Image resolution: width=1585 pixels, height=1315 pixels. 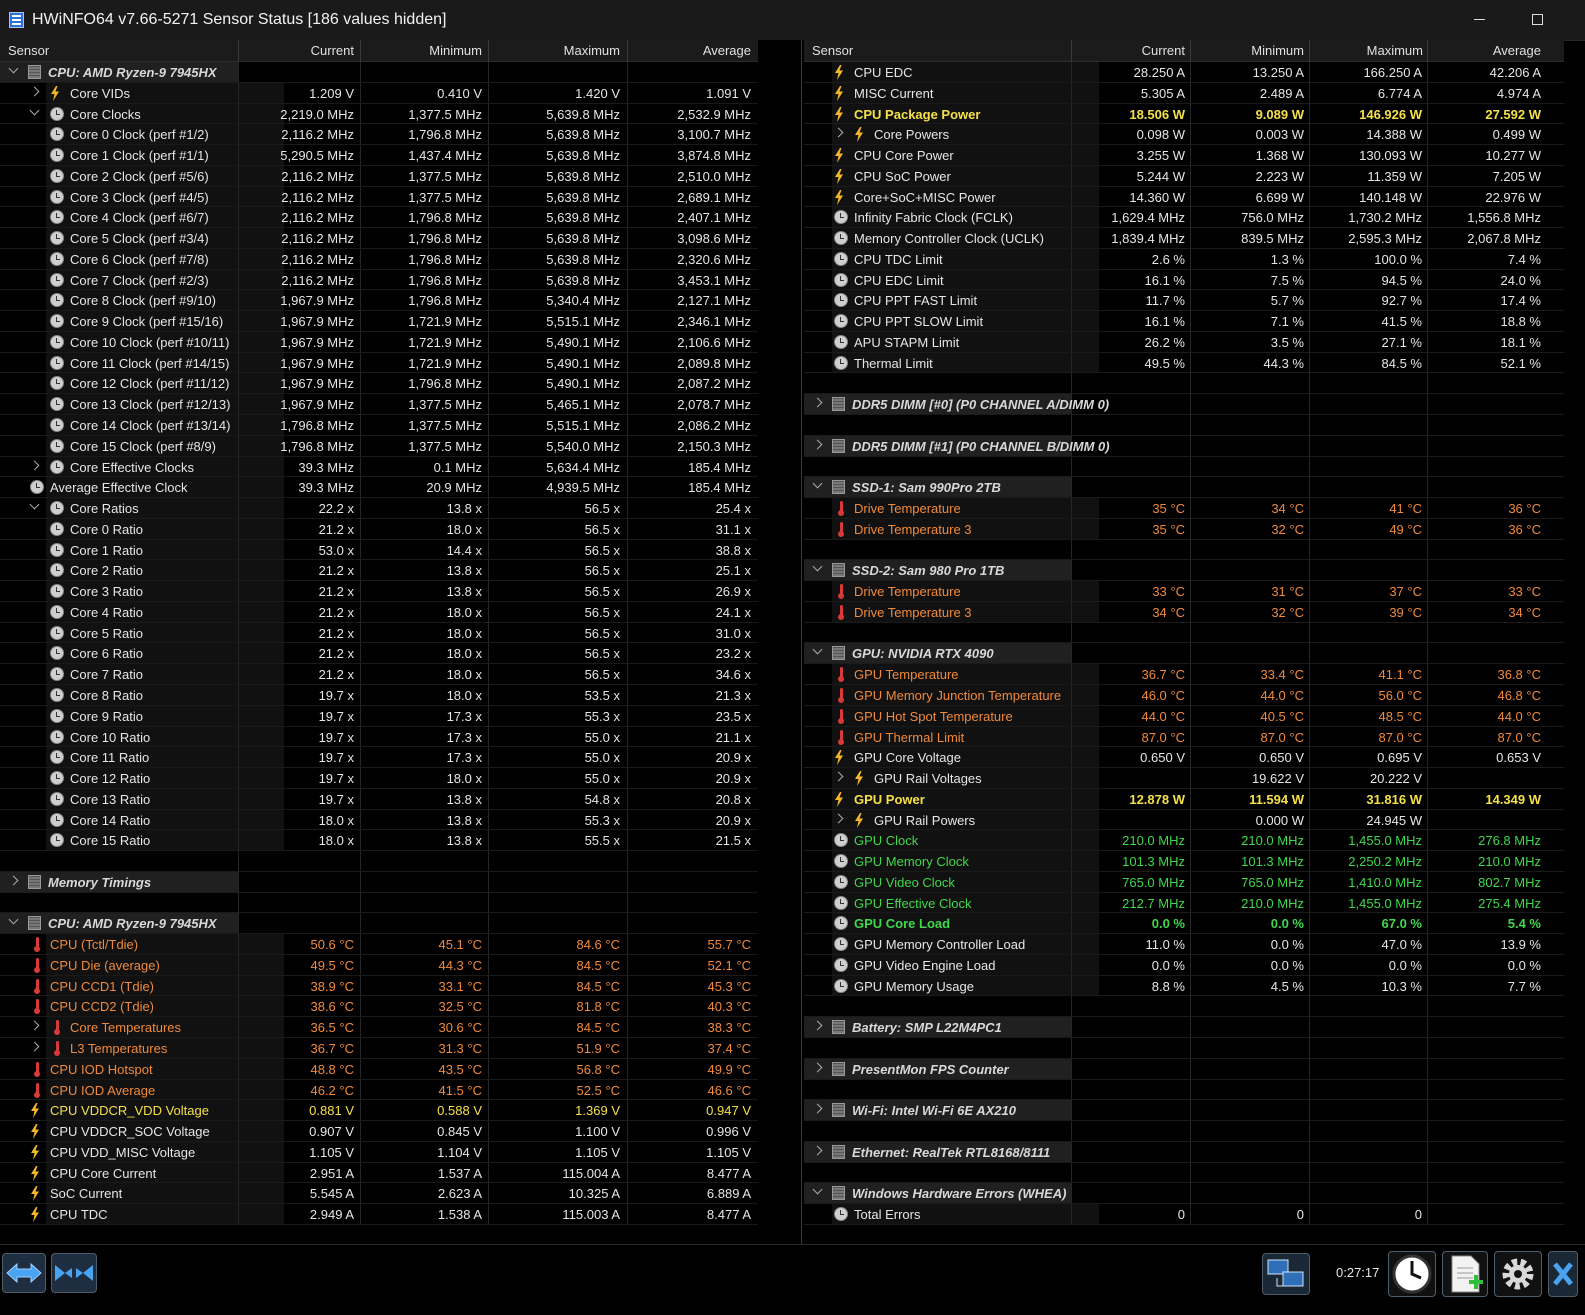 I want to click on navigate-arrows-button, so click(x=24, y=1273).